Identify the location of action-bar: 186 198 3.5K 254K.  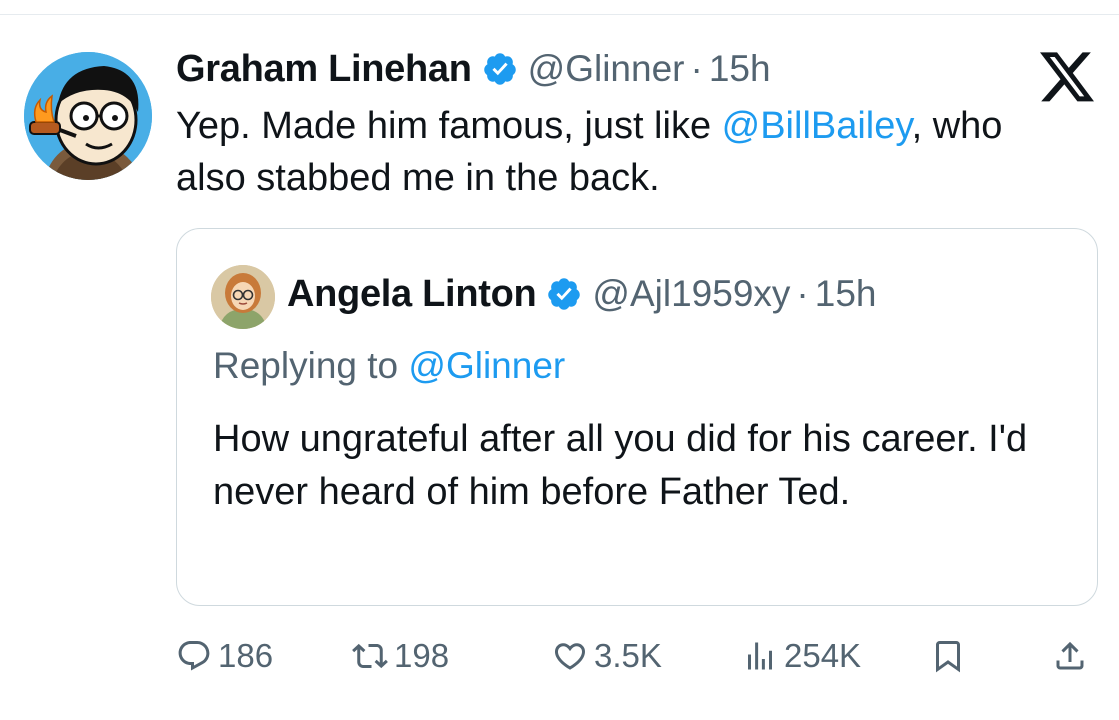
(636, 656).